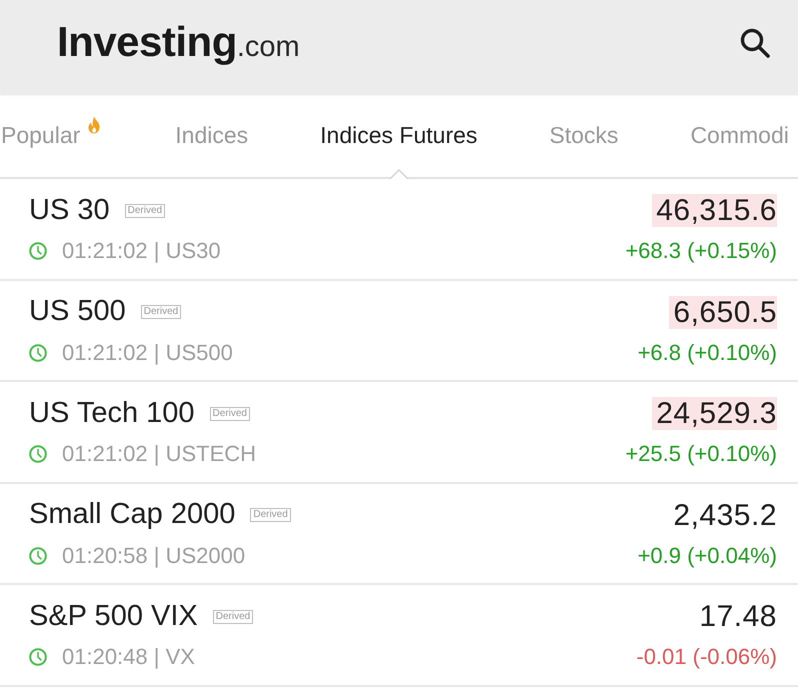 The height and width of the screenshot is (690, 798). What do you see at coordinates (707, 556) in the screenshot?
I see `price-change: +0.9 (+0.04%)` at bounding box center [707, 556].